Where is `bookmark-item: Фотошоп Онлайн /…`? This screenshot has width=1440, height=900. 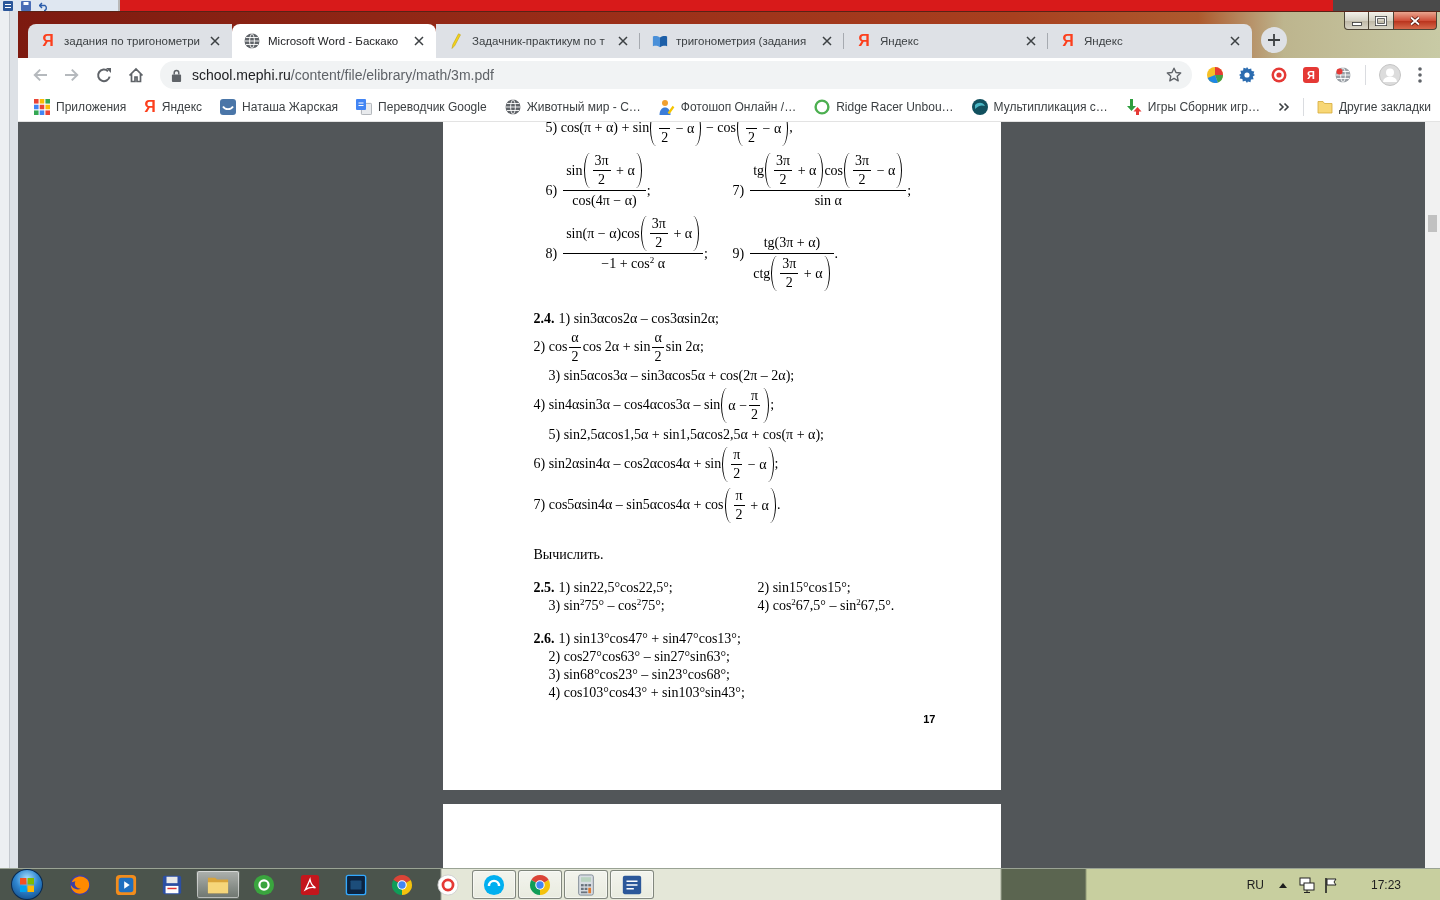 bookmark-item: Фотошоп Онлайн /… is located at coordinates (727, 106).